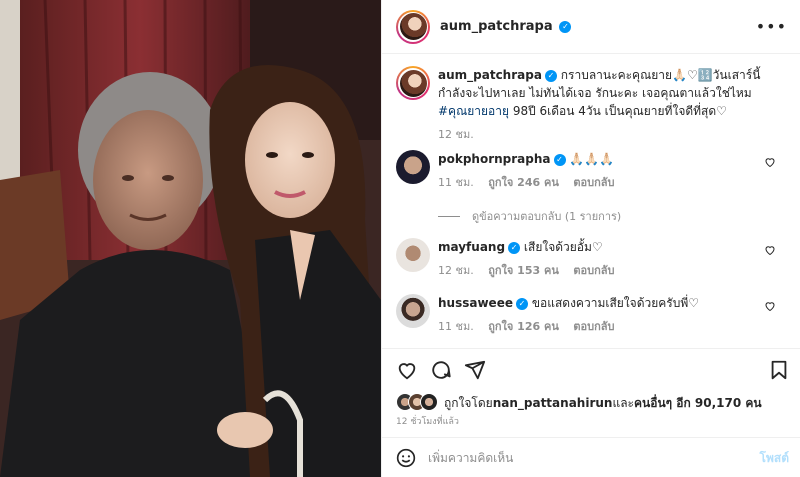  I want to click on comment-meta: 11 ชม. ถูกใจ 126 คน ตอบกลับ, so click(603, 327).